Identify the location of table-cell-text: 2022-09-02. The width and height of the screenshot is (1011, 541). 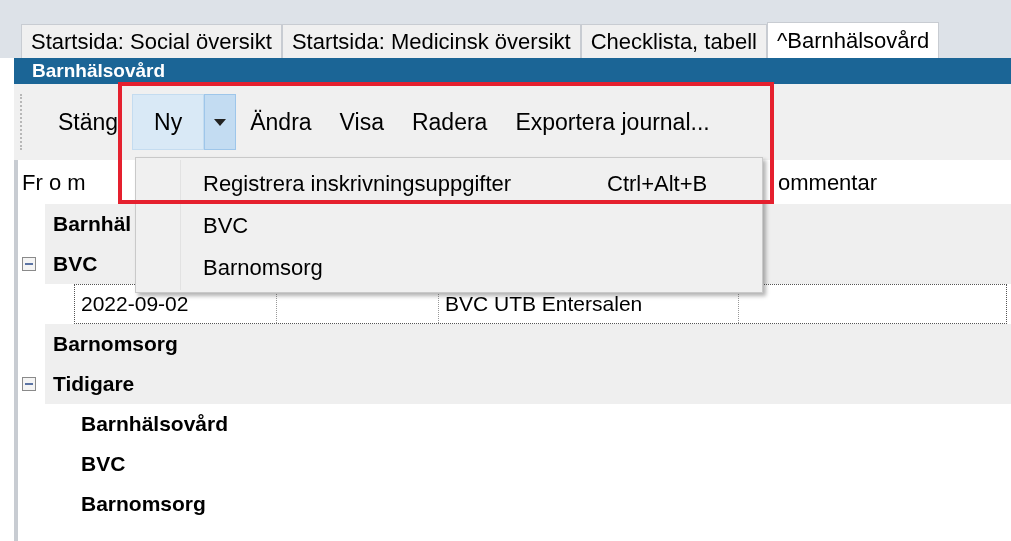
(135, 304).